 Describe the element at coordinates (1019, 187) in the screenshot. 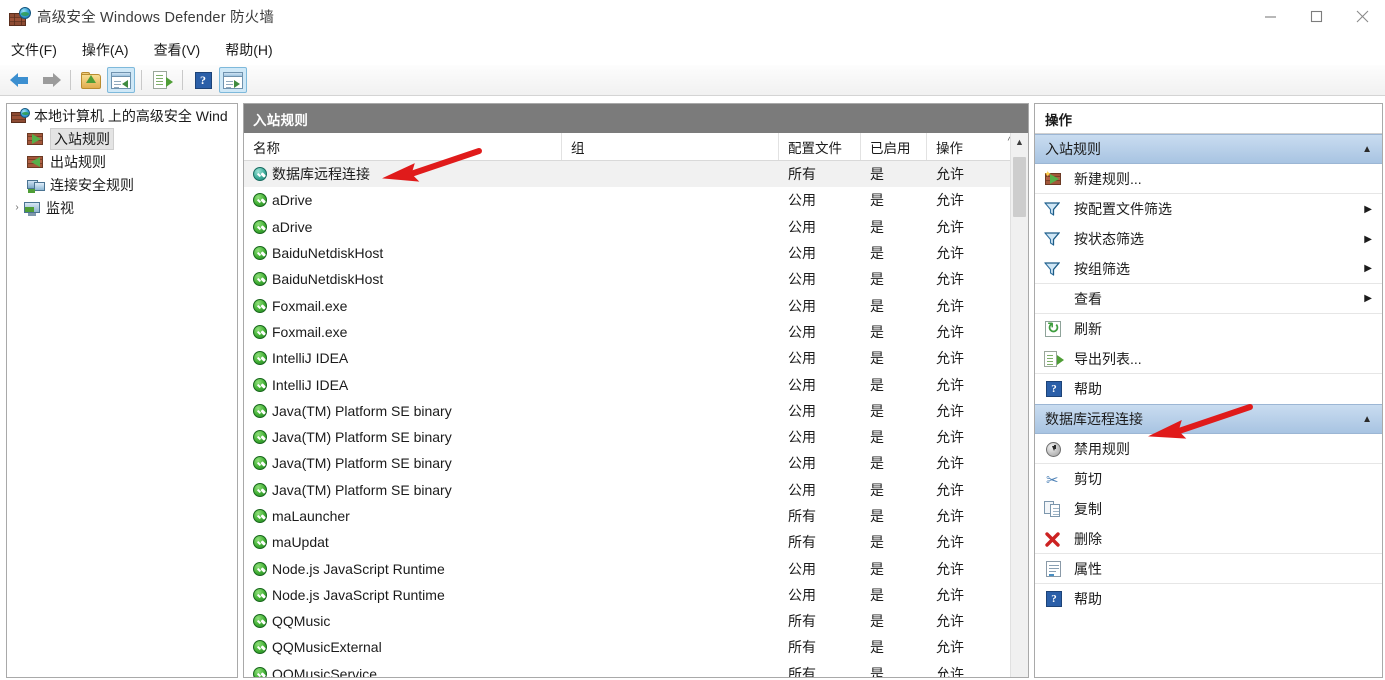

I see `scrollbar-thumb` at that location.